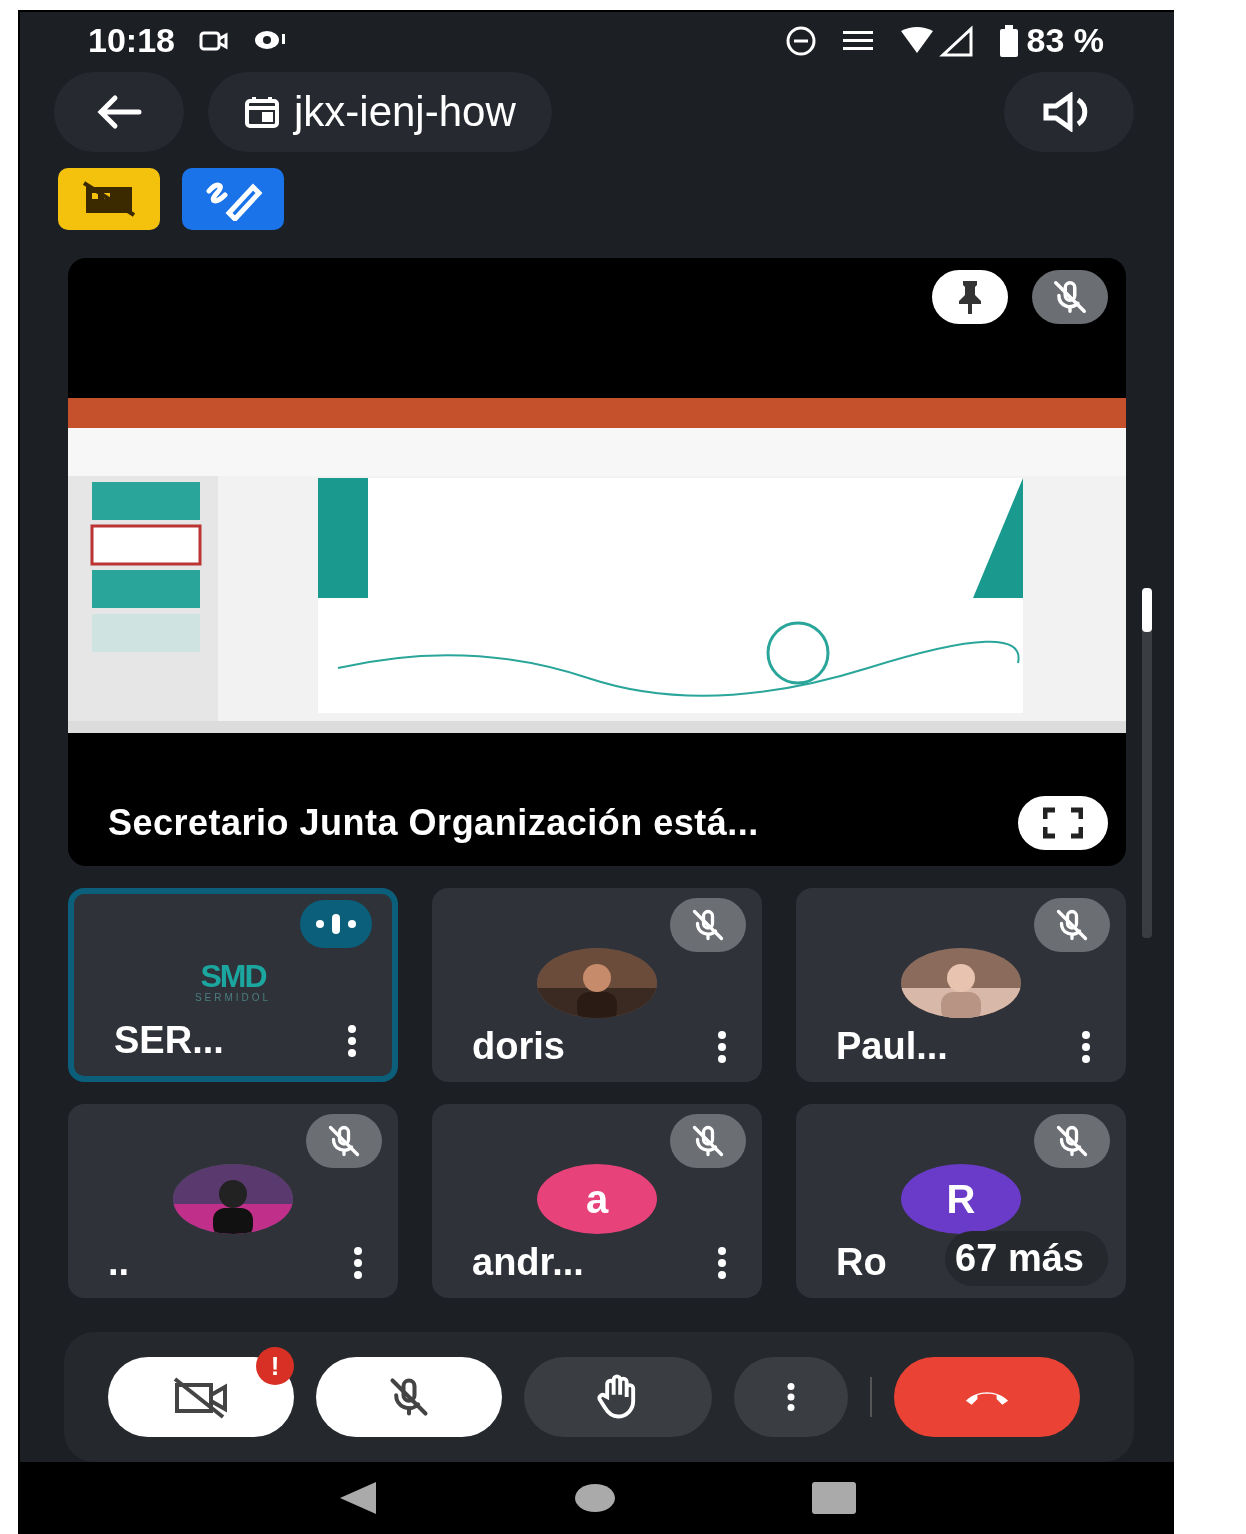 Image resolution: width=1246 pixels, height=1534 pixels. I want to click on more-participants-label: 67 más, so click(1026, 1259).